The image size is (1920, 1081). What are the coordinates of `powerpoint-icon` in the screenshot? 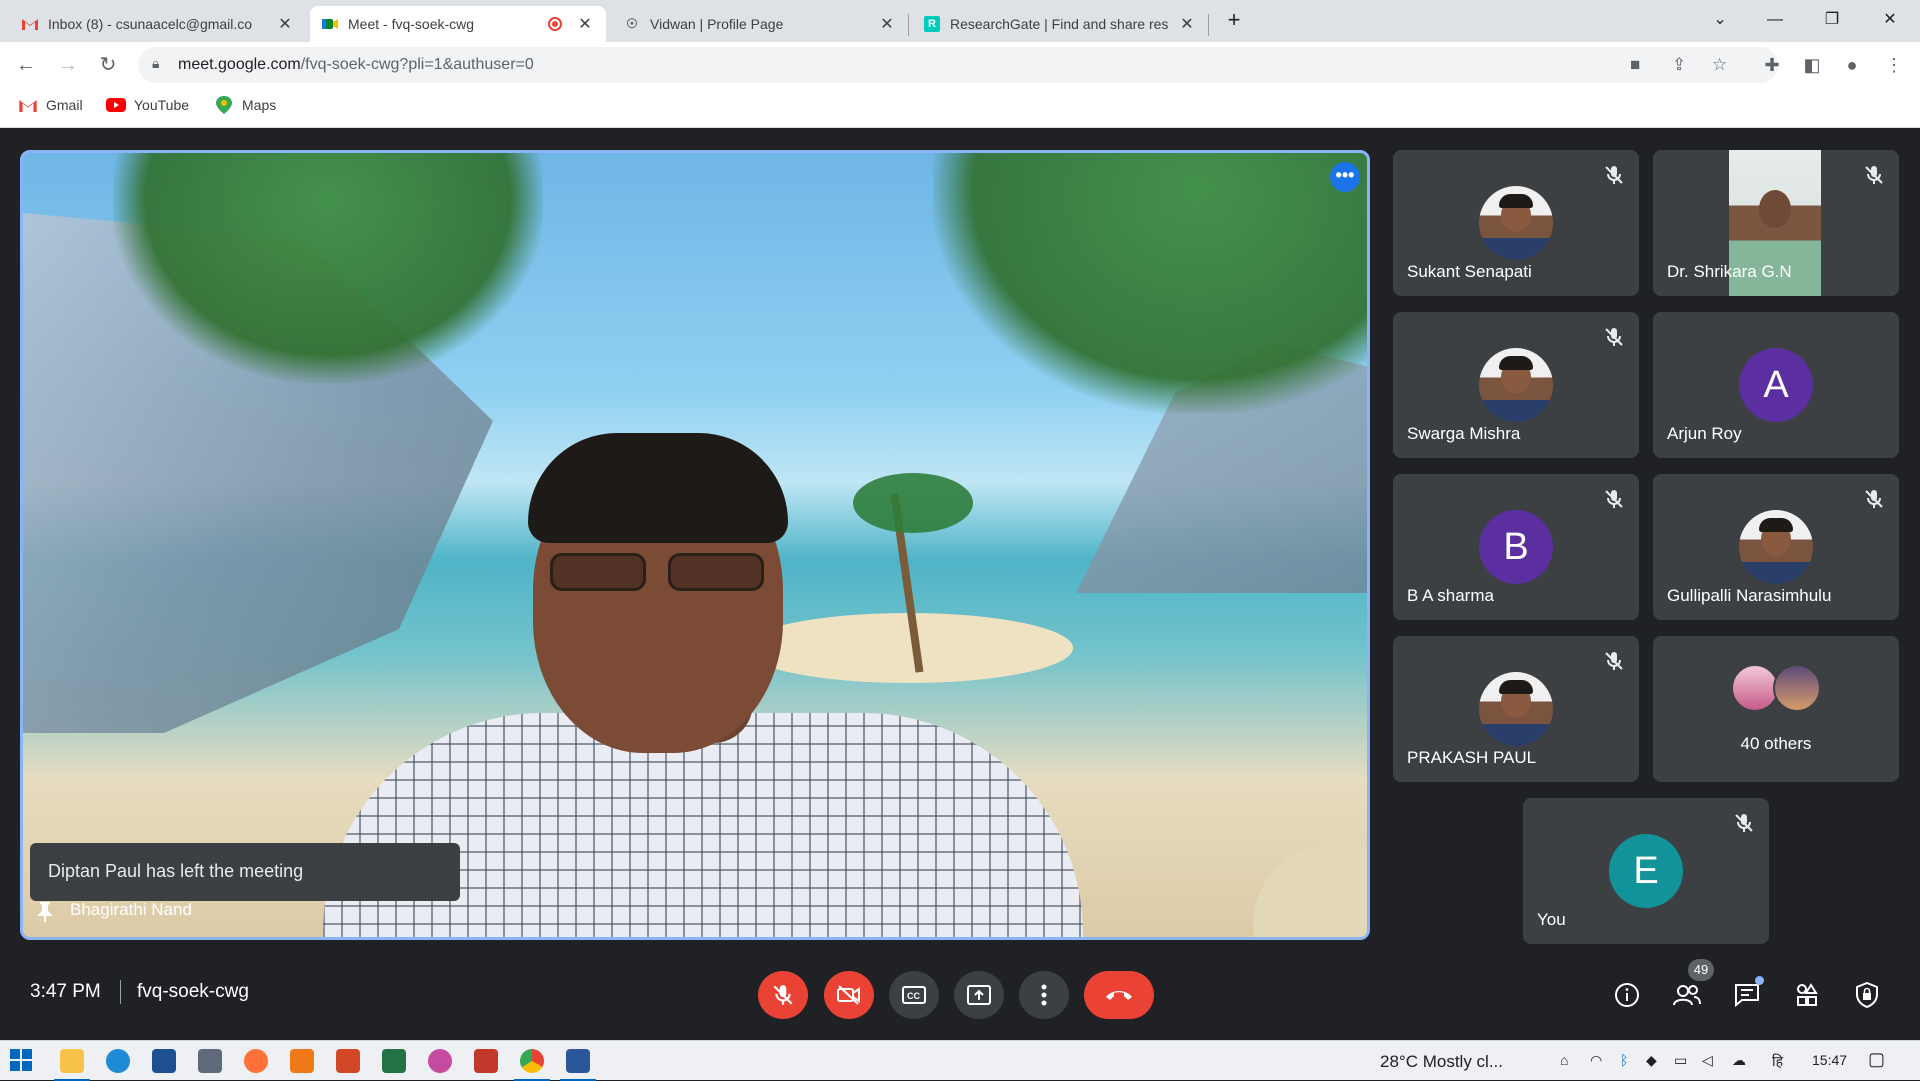 It's located at (348, 1061).